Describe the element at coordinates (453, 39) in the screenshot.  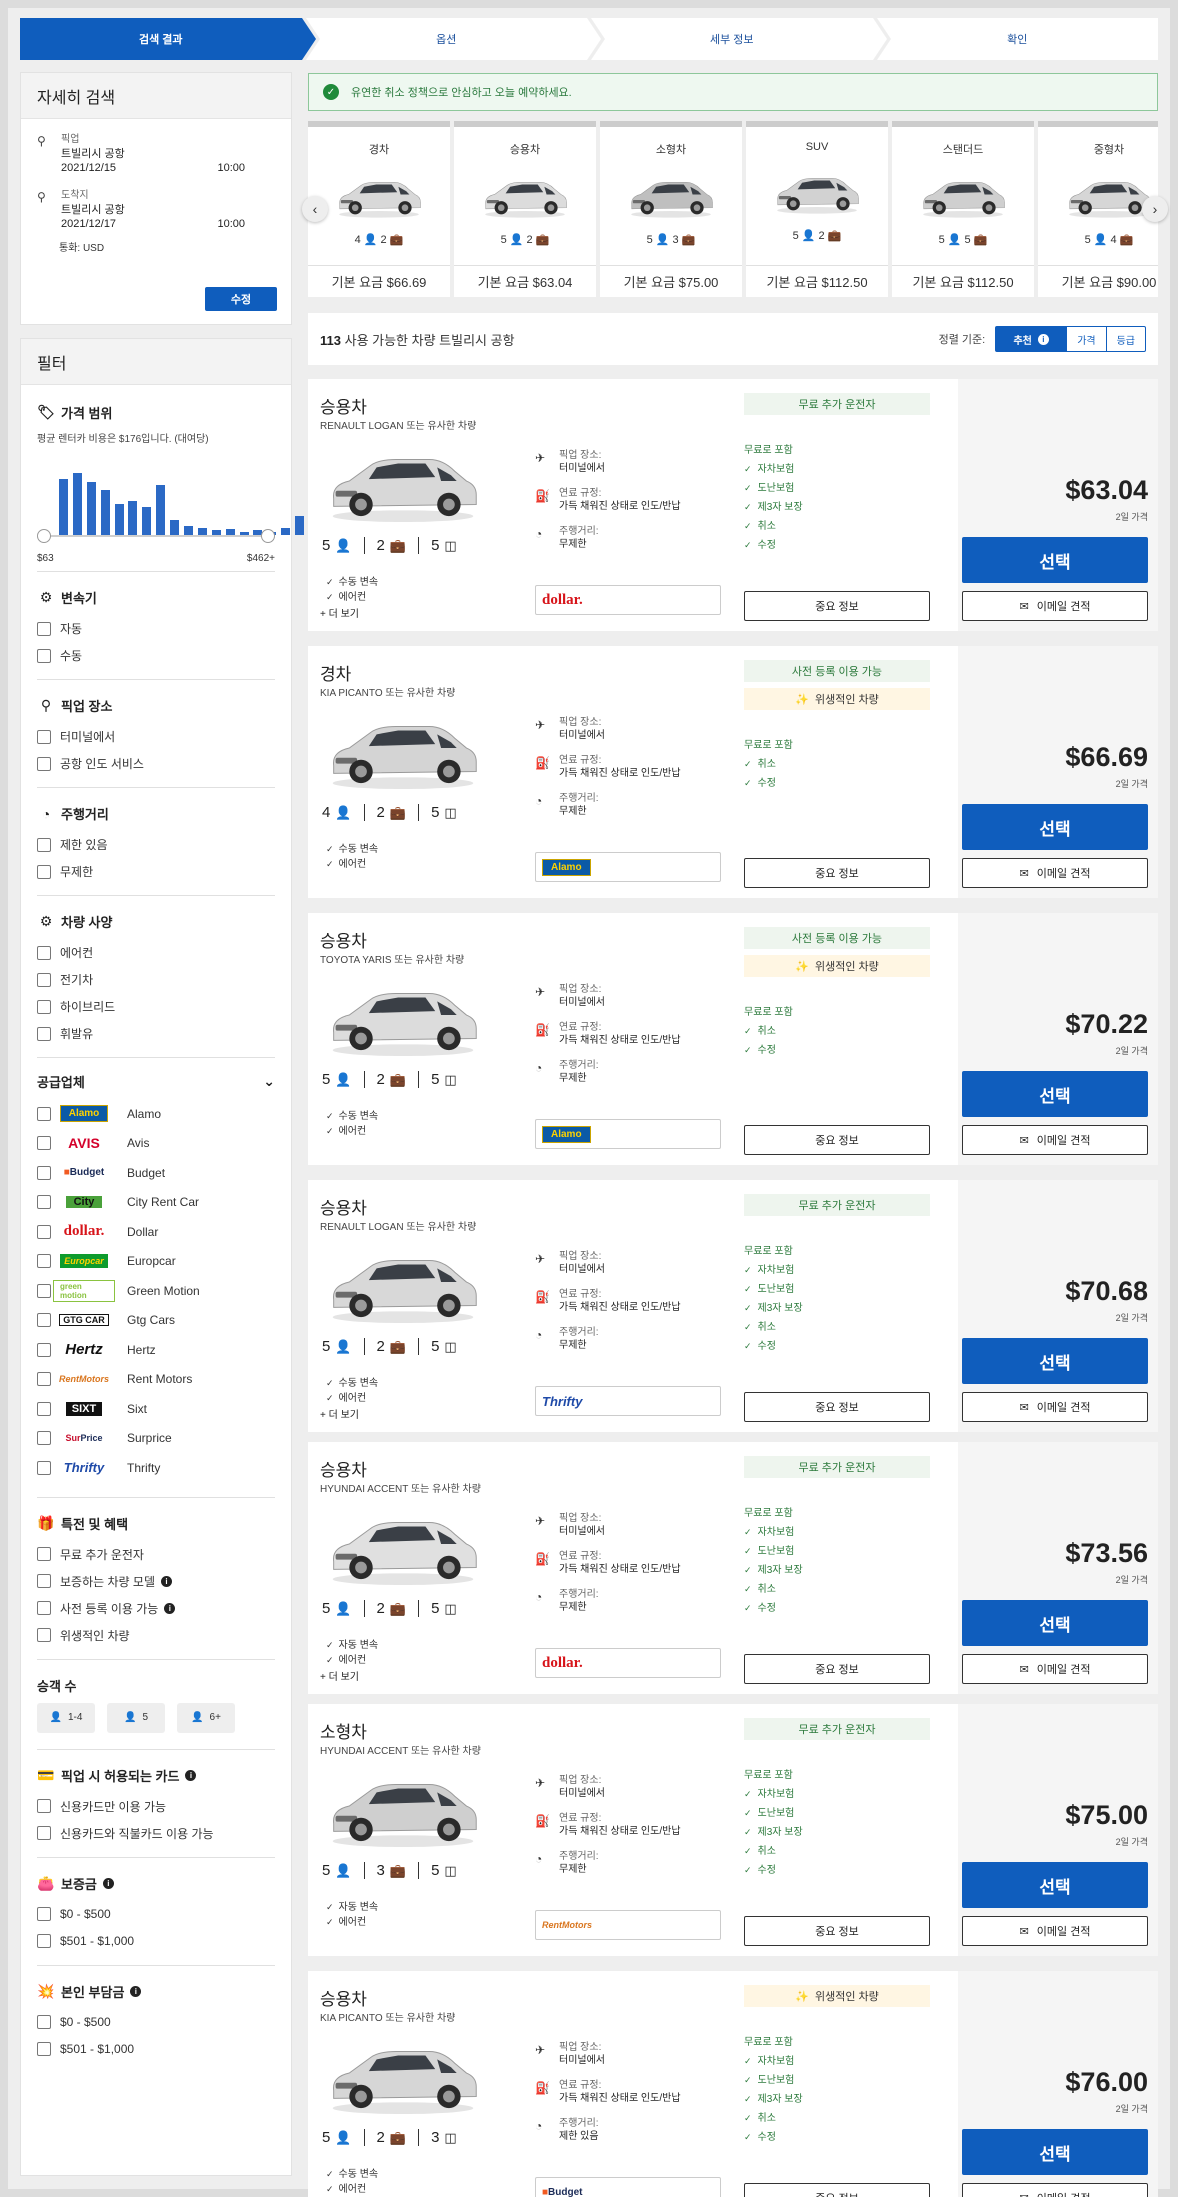
I see `step-options: 옵션` at that location.